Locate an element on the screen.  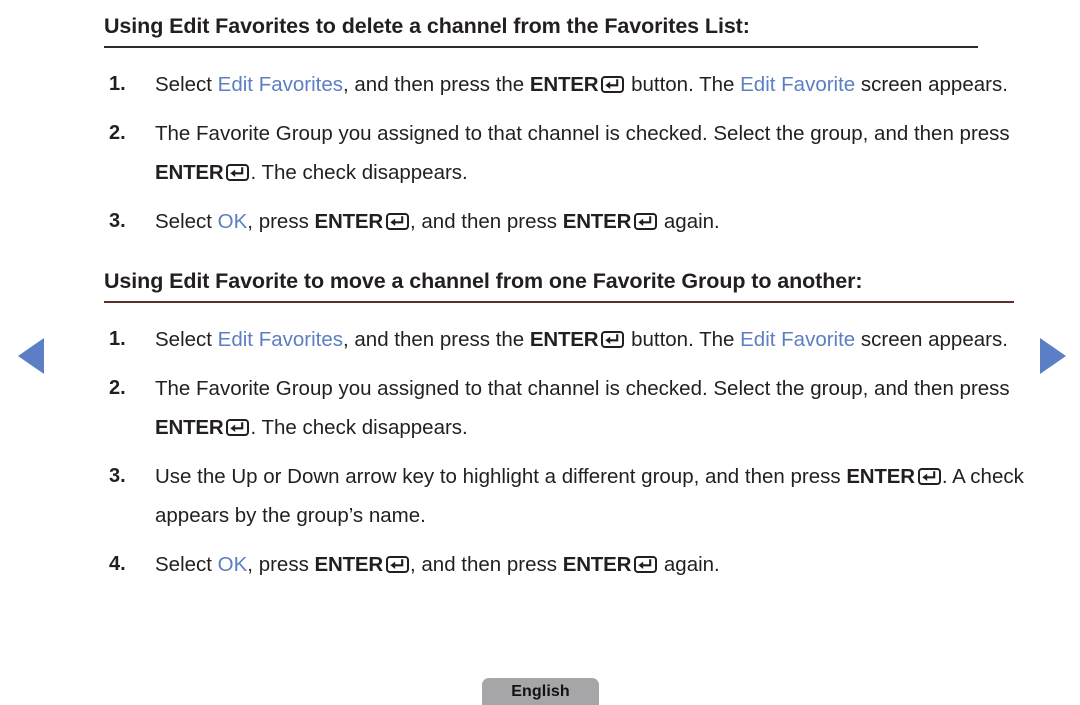
next-page-arrow is located at coordinates (1053, 356).